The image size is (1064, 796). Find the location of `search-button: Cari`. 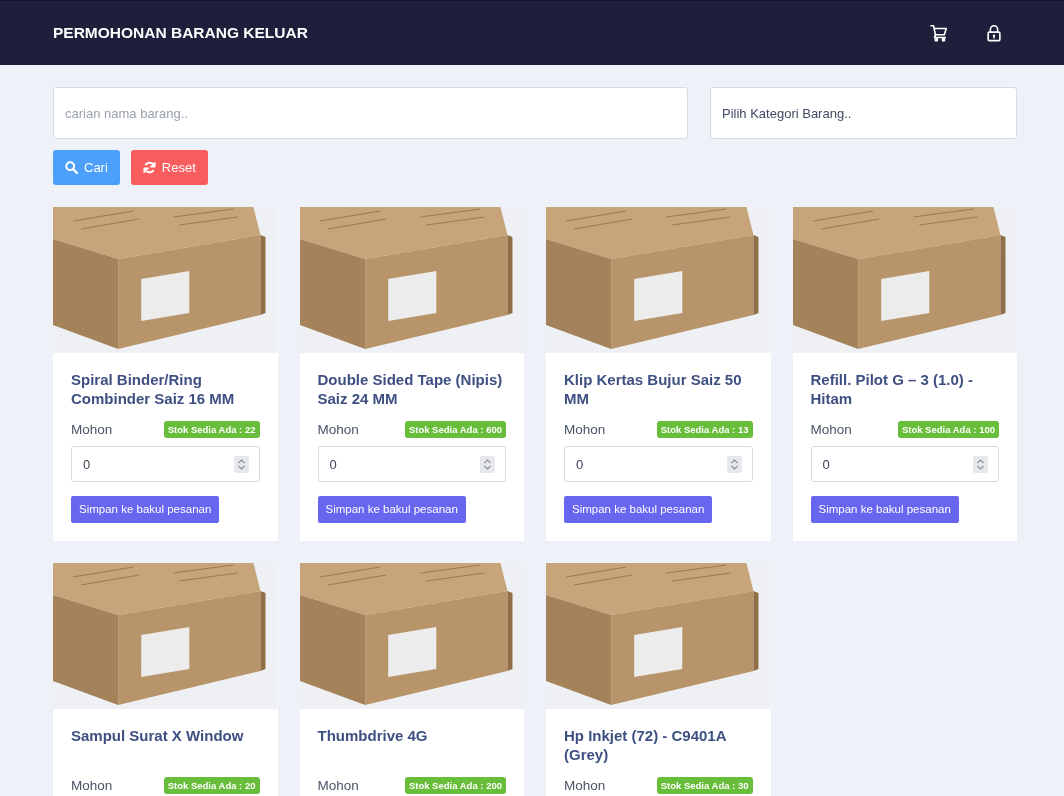

search-button: Cari is located at coordinates (86, 167).